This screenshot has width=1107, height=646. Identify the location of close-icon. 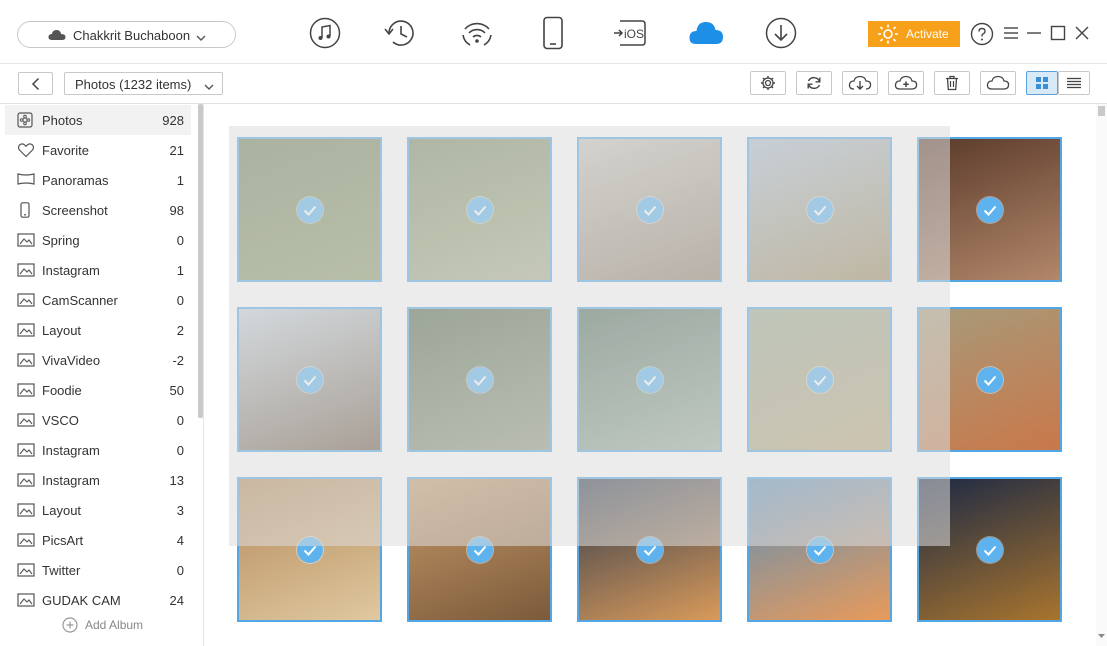
(1082, 33).